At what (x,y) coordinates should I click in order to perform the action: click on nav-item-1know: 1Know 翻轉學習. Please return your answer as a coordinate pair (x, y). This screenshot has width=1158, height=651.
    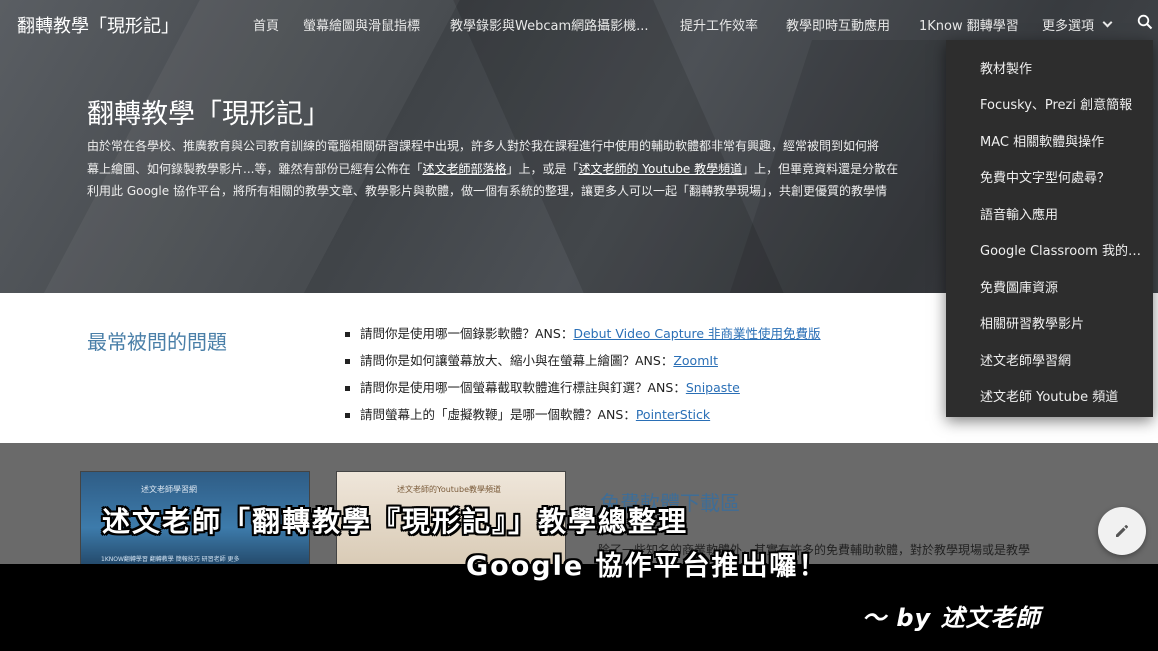
    Looking at the image, I should click on (969, 24).